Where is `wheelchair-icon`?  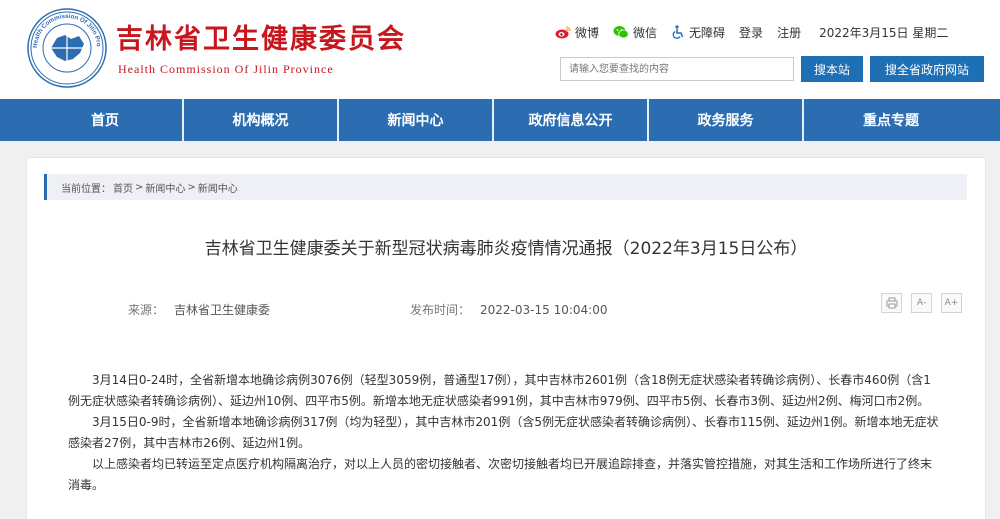 wheelchair-icon is located at coordinates (678, 32).